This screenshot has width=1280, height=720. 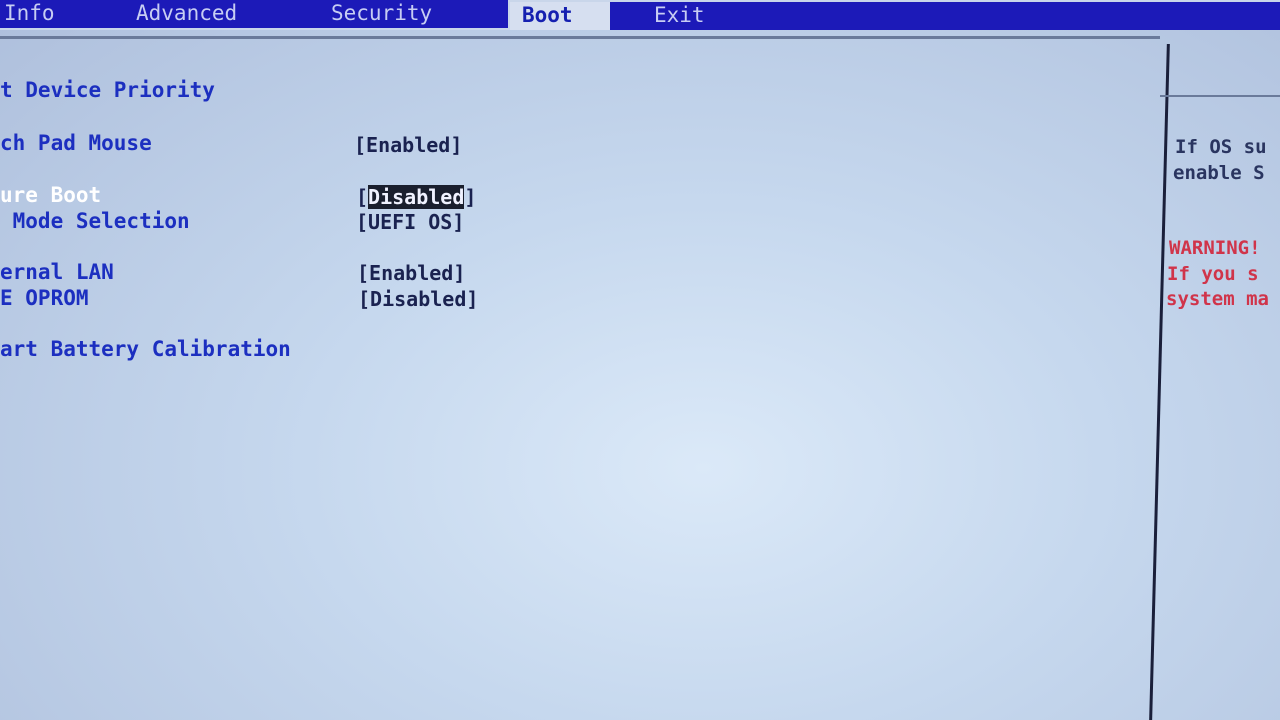 What do you see at coordinates (410, 222) in the screenshot?
I see `value-boot-mode: [UEFI OS]` at bounding box center [410, 222].